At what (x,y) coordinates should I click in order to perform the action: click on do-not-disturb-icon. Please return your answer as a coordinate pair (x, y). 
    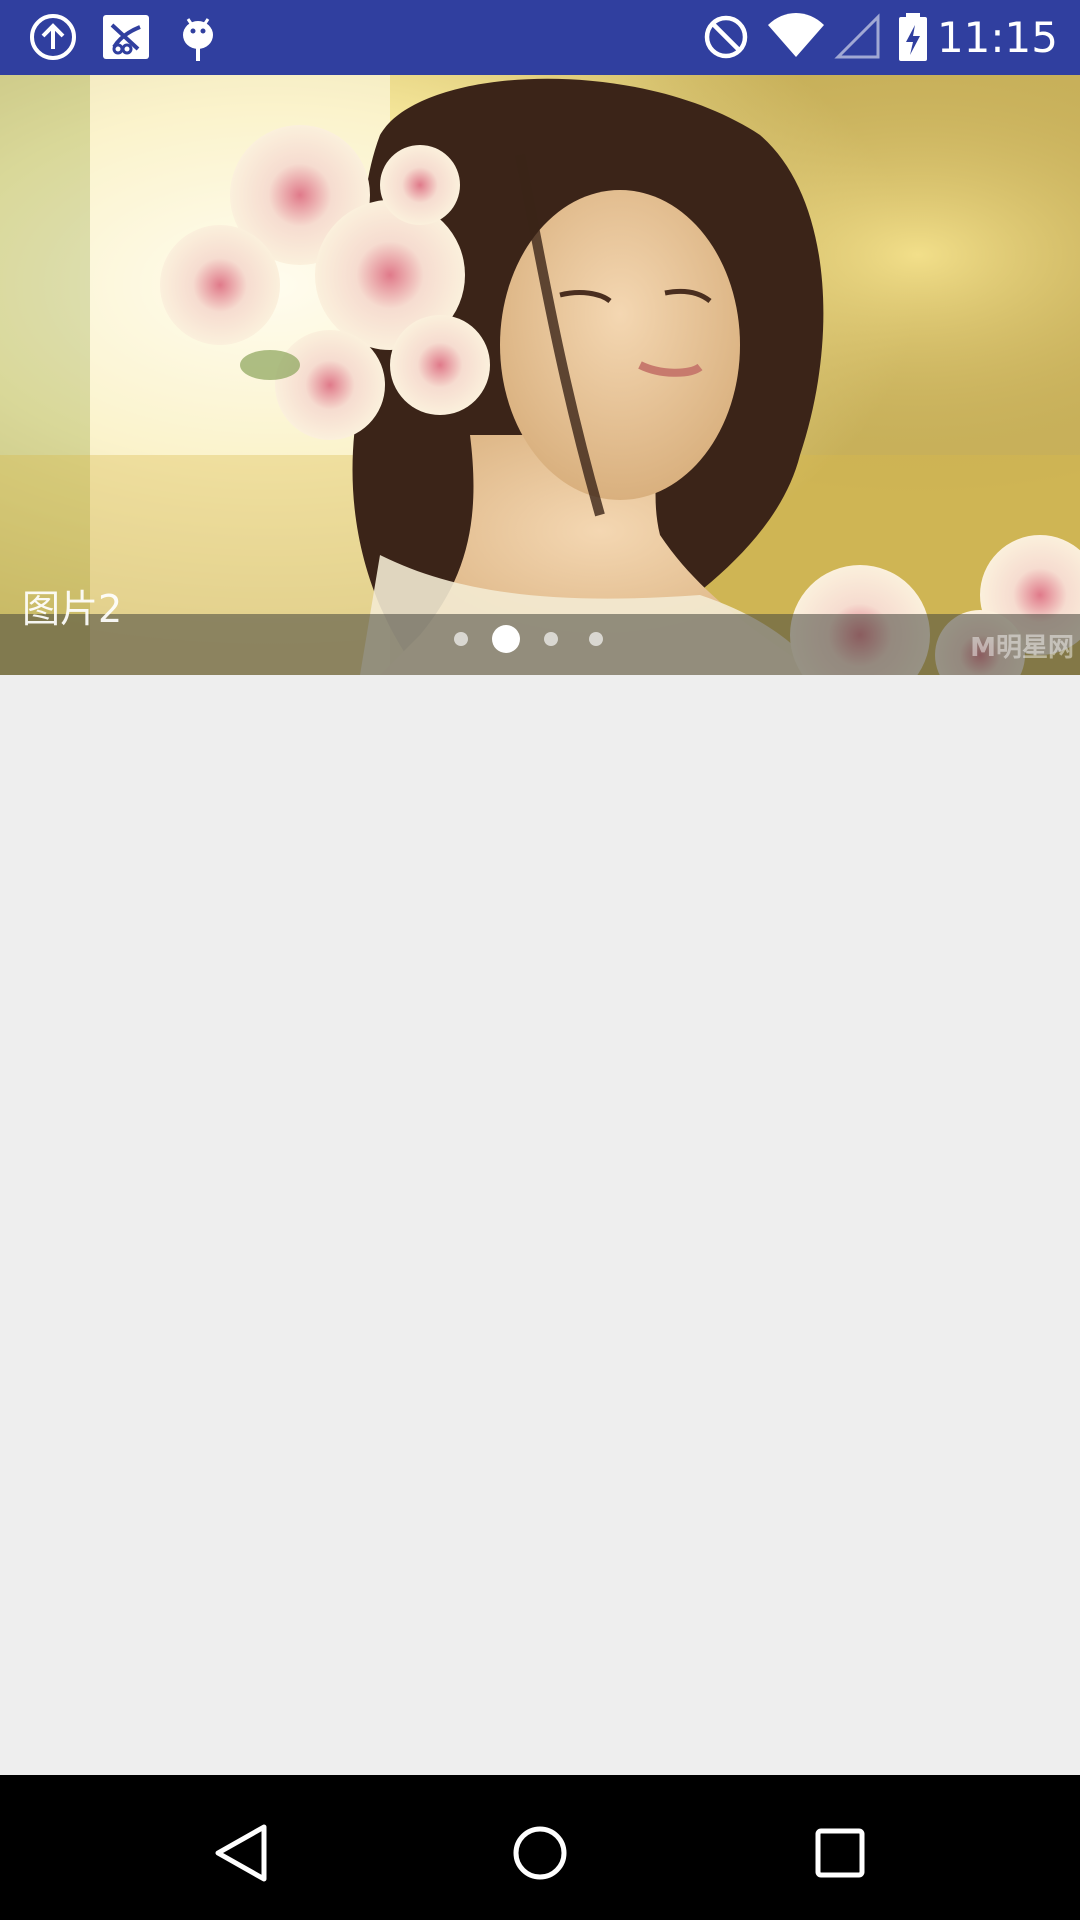
    Looking at the image, I should click on (726, 37).